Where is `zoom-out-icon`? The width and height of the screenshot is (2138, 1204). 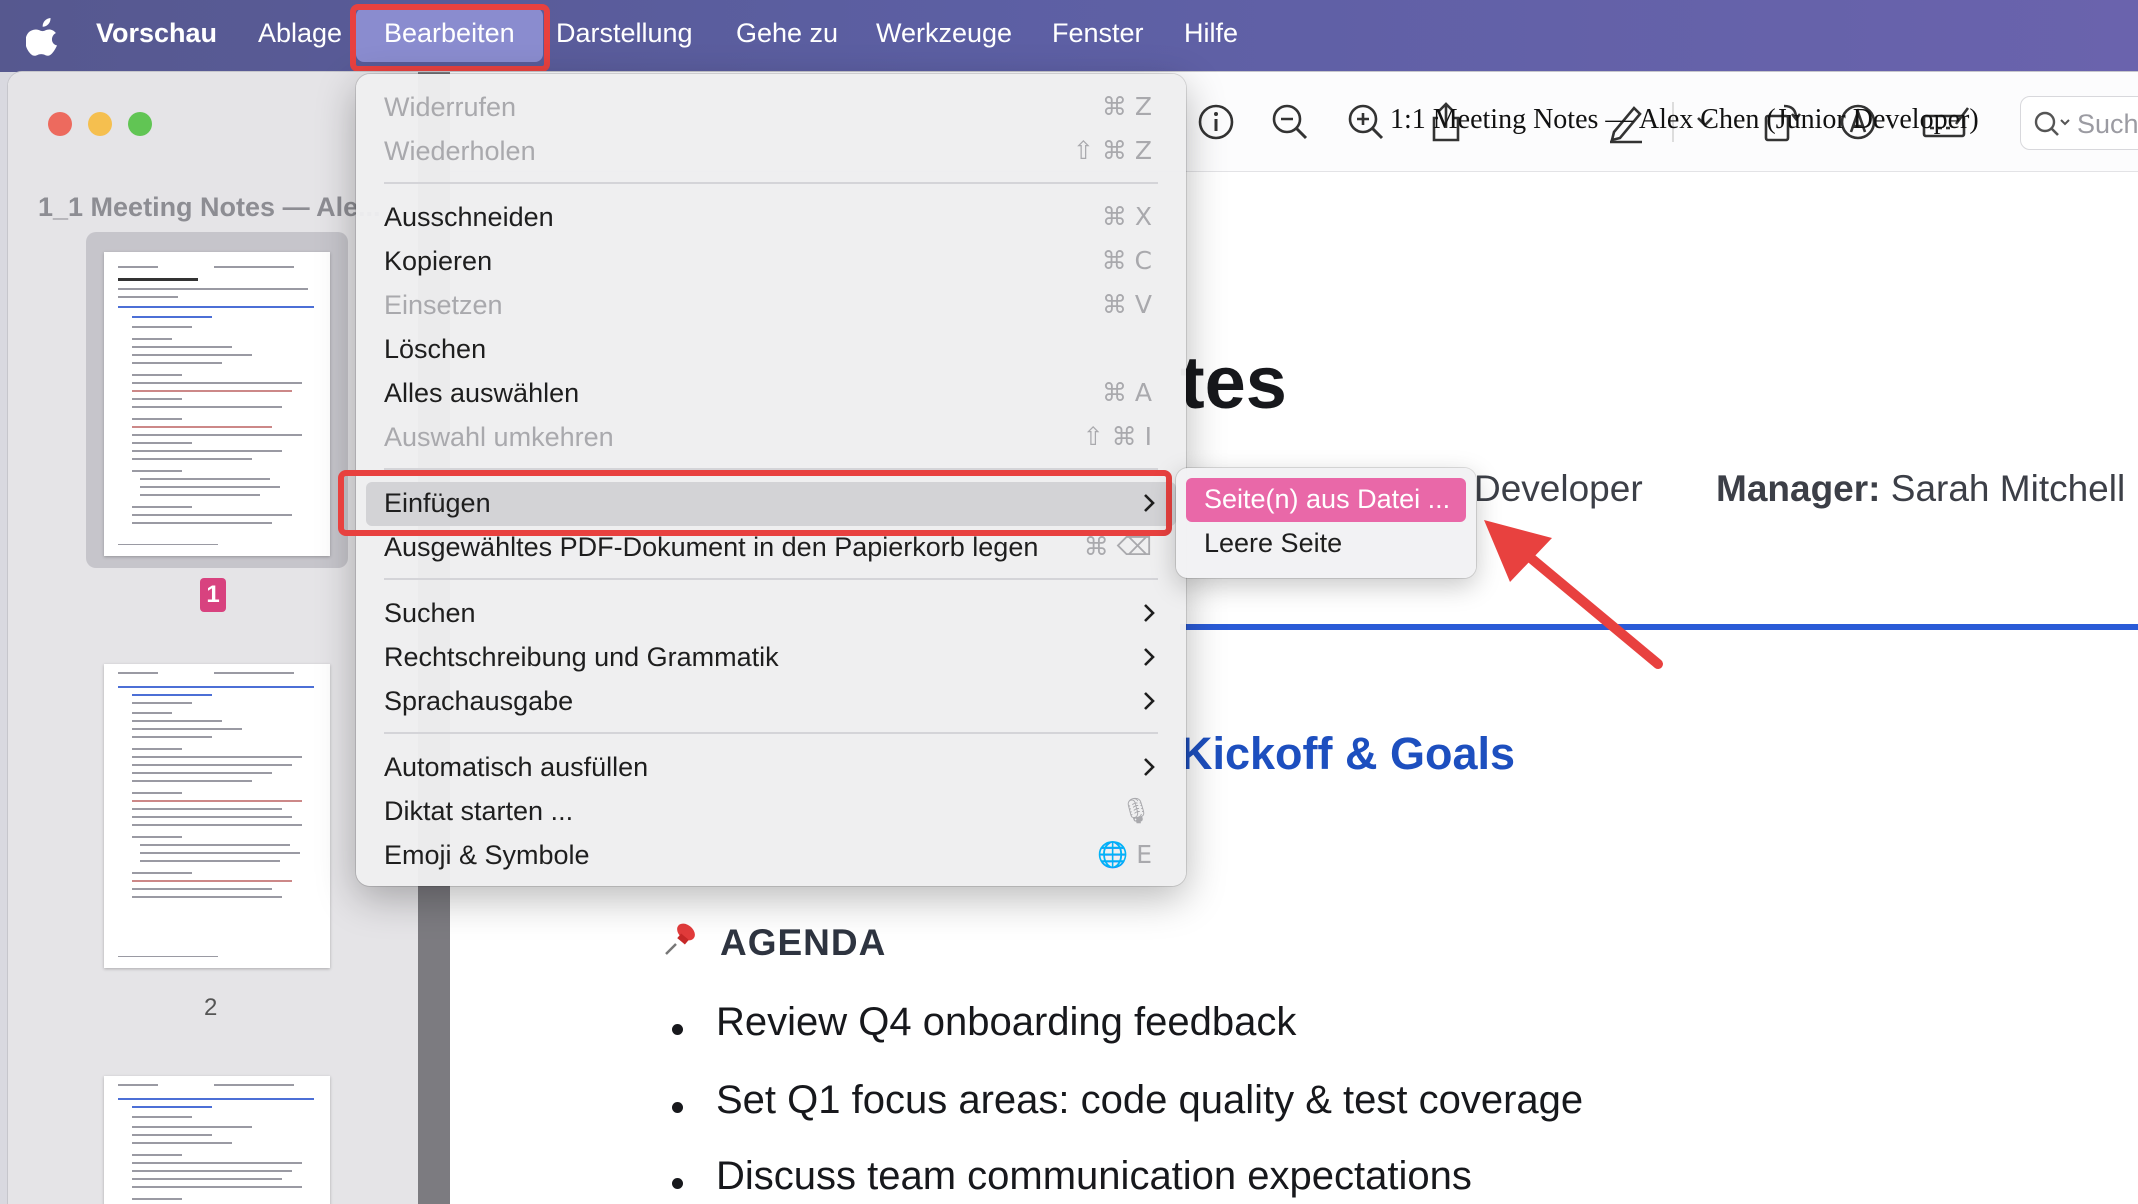
zoom-out-icon is located at coordinates (1290, 122).